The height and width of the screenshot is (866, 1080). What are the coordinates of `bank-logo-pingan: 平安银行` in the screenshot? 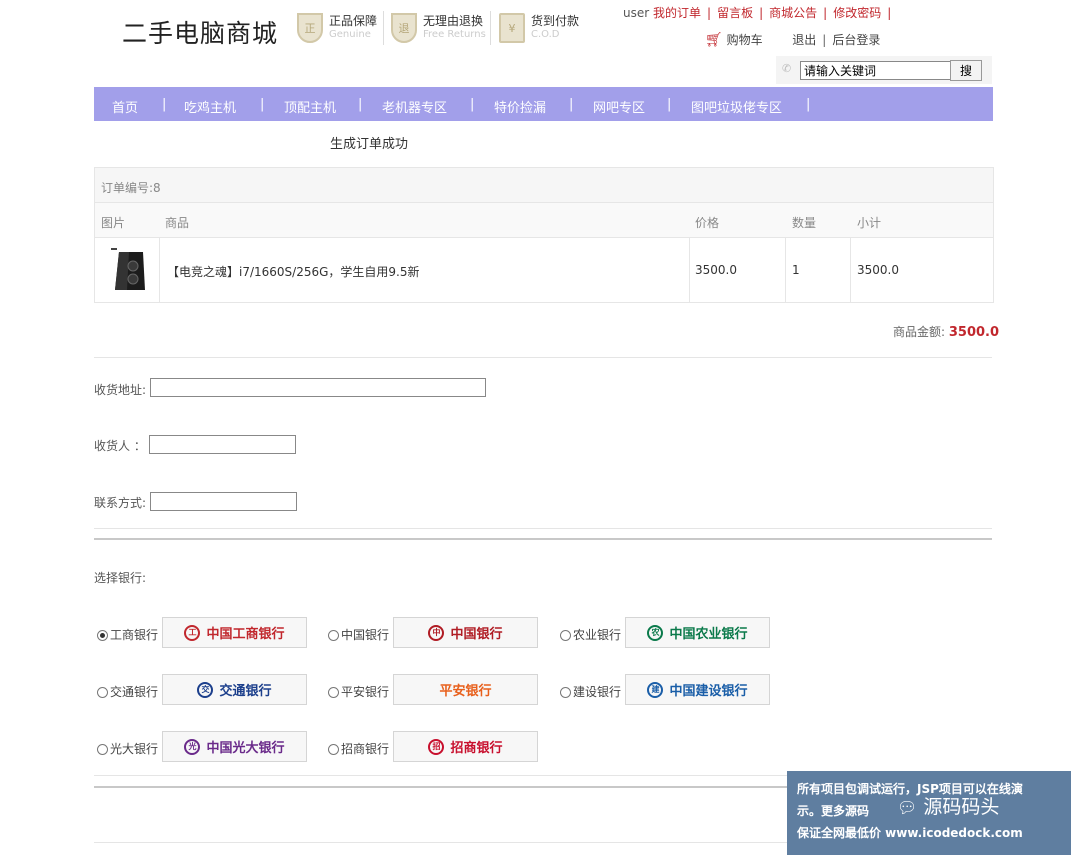 It's located at (465, 689).